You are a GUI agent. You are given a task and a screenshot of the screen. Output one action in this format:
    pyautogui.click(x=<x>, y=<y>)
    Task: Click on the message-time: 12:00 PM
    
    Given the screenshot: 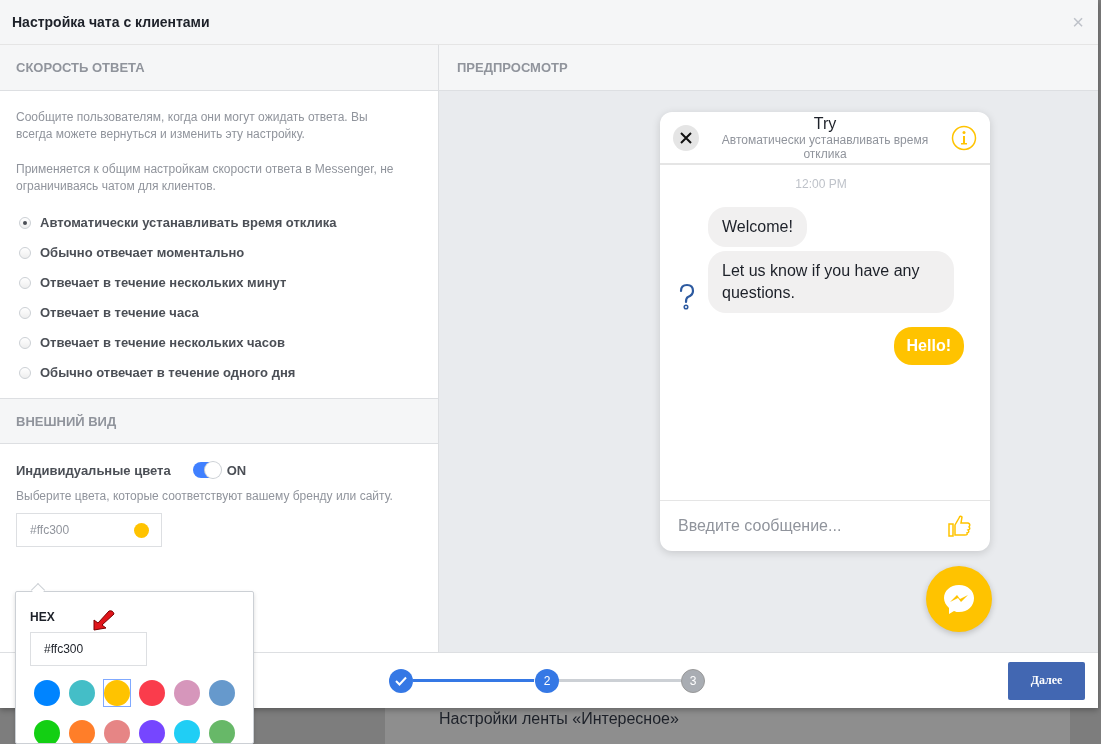 What is the action you would take?
    pyautogui.click(x=821, y=184)
    